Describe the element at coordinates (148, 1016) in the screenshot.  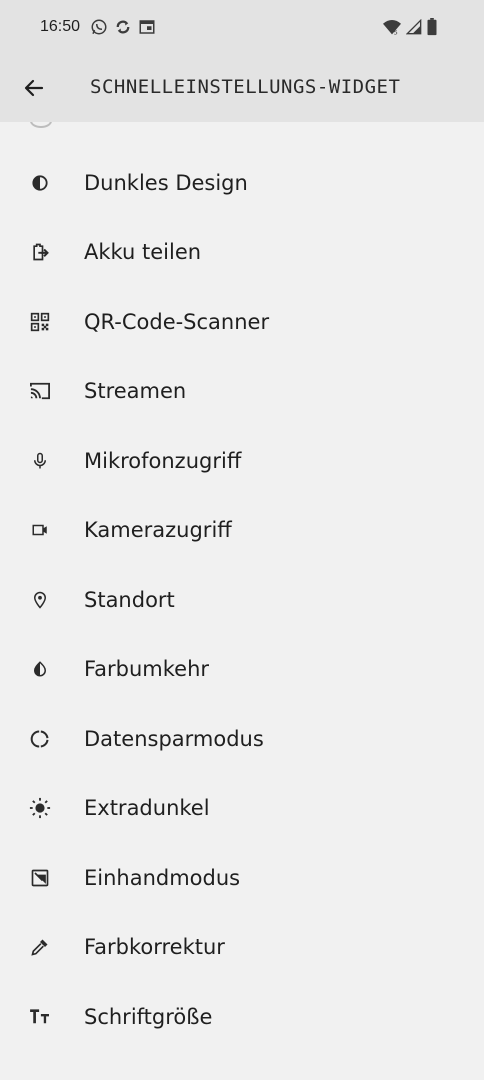
I see `list-item-label: Schriftgröße` at that location.